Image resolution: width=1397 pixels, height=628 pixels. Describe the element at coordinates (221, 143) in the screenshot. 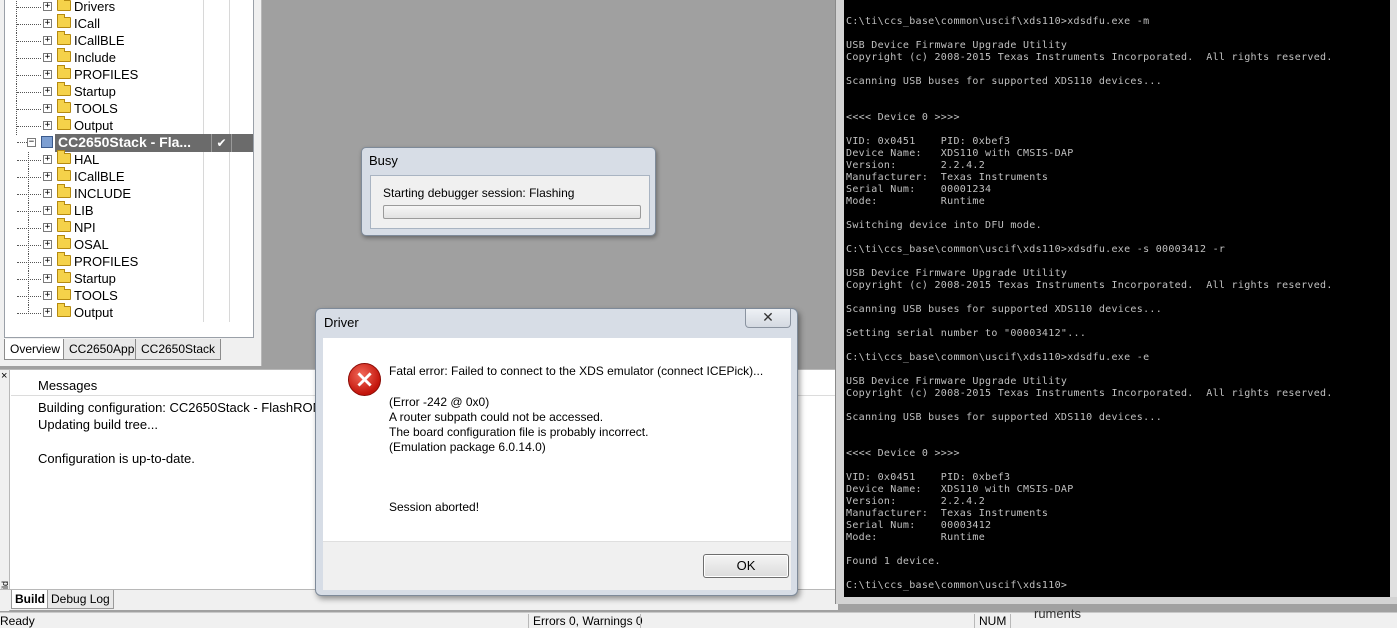

I see `checkmark-icon: ✔` at that location.